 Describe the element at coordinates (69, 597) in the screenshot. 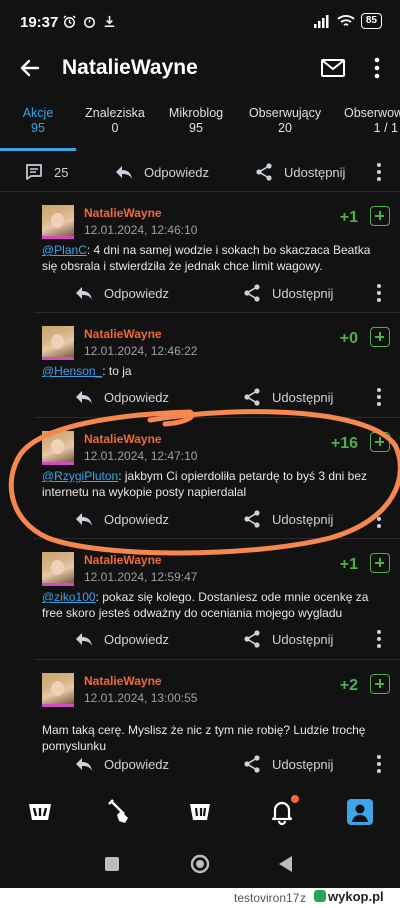

I see `mention-link: @ziko100` at that location.